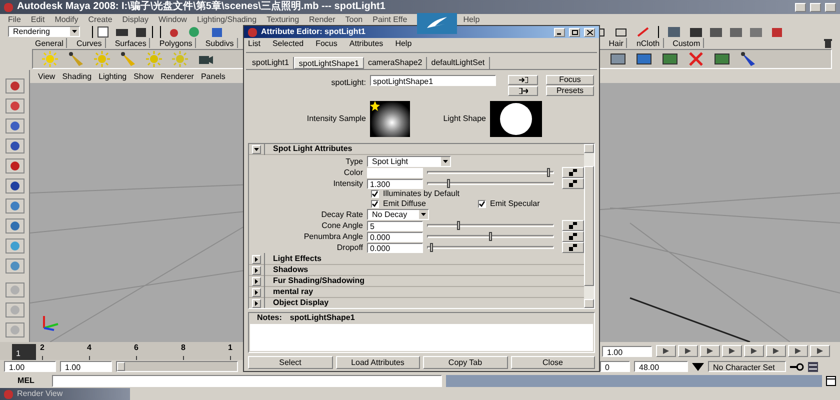 The image size is (840, 400). What do you see at coordinates (696, 59) in the screenshot?
I see `cross-icon` at bounding box center [696, 59].